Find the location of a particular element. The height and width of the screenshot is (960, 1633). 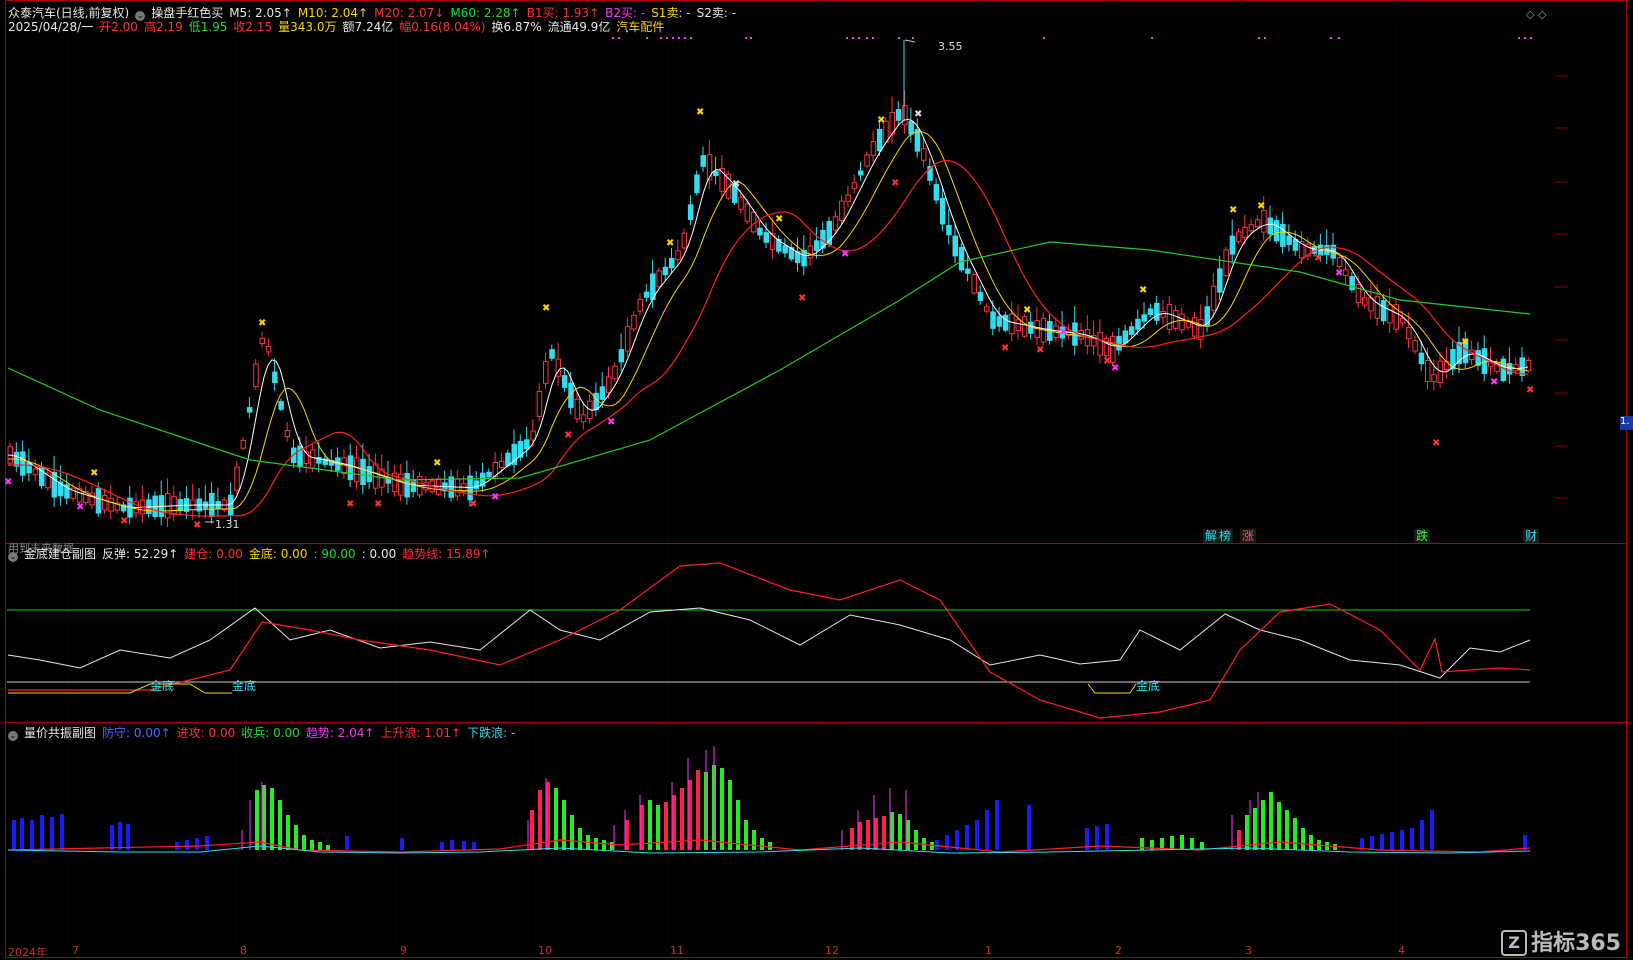

event-tag: 跌 is located at coordinates (1422, 536).